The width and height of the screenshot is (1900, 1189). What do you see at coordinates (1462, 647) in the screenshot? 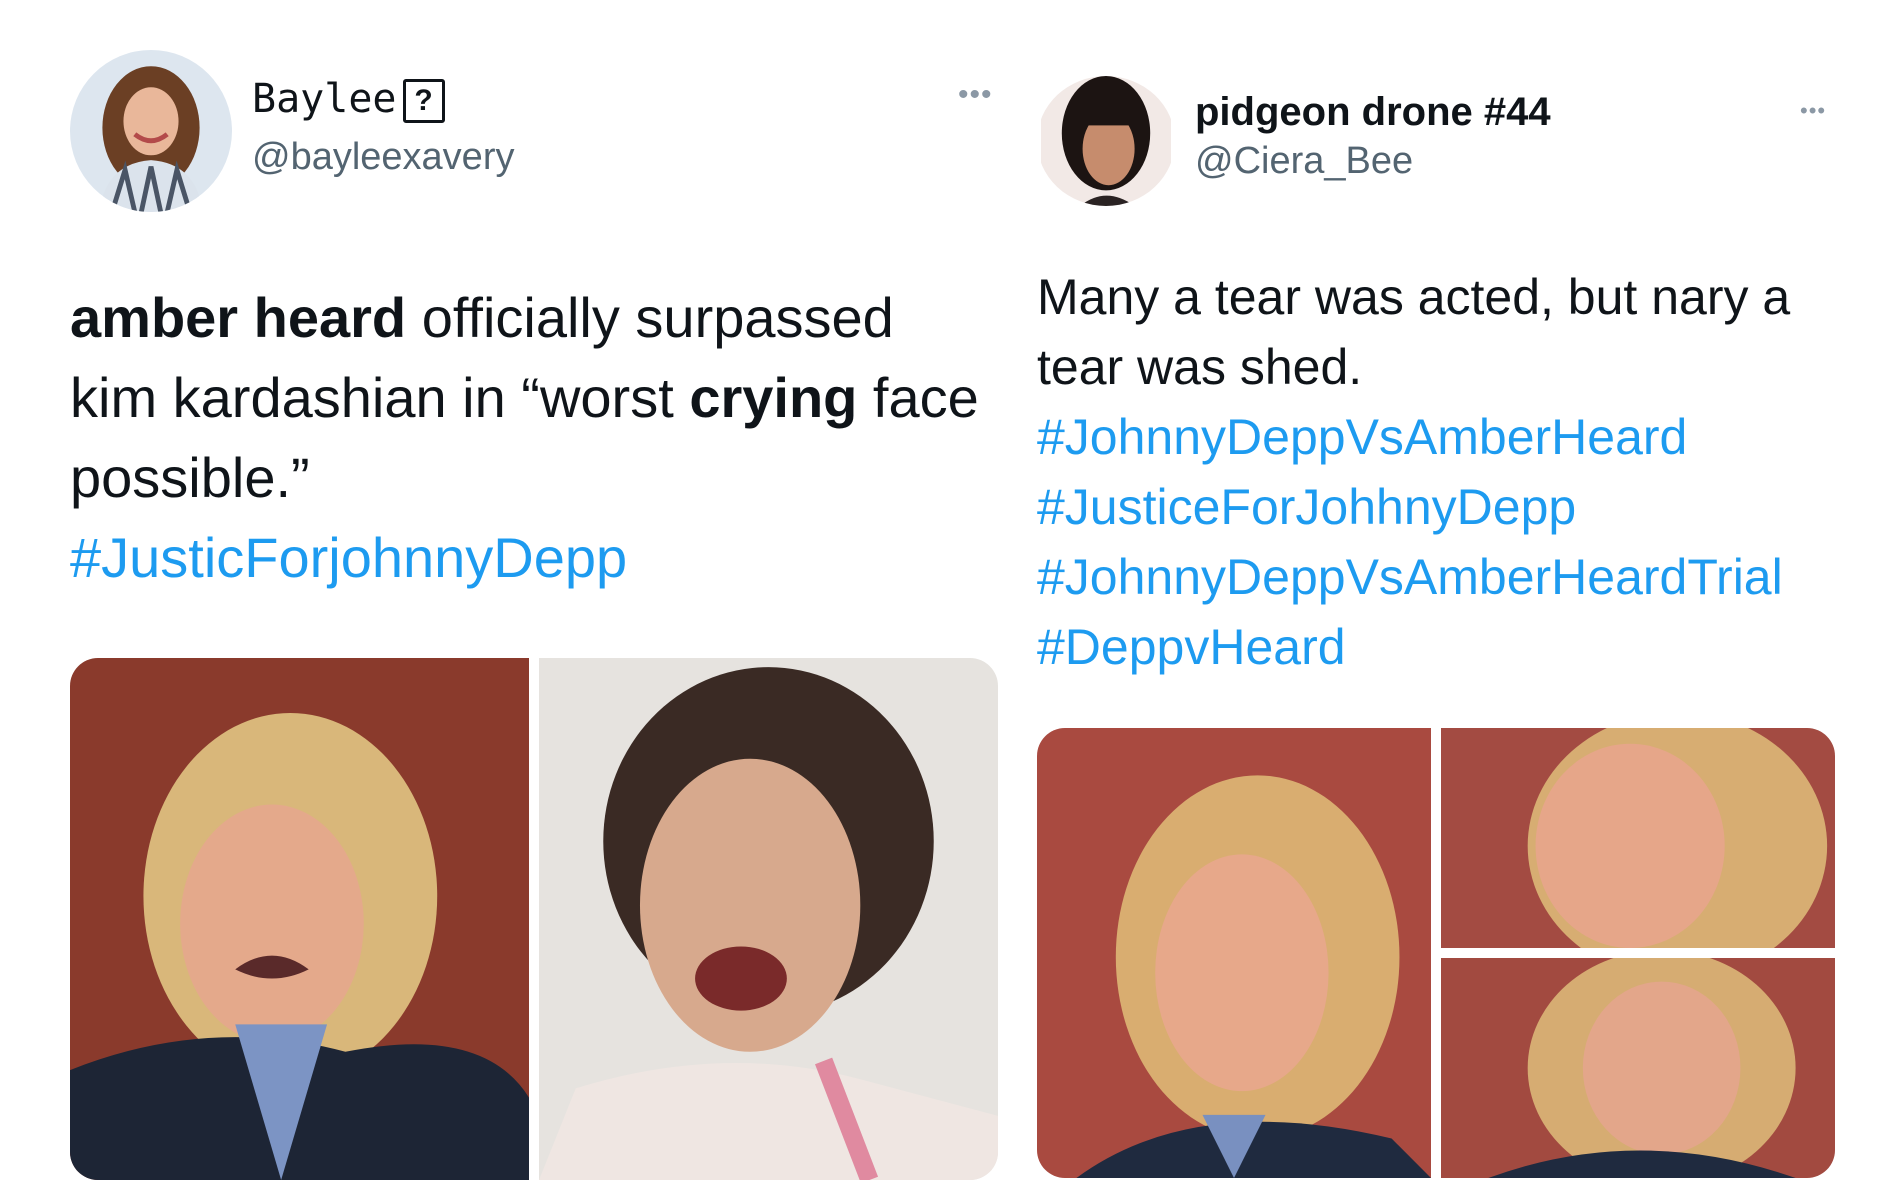
I see `hashtag-link: #DeppvHeard` at bounding box center [1462, 647].